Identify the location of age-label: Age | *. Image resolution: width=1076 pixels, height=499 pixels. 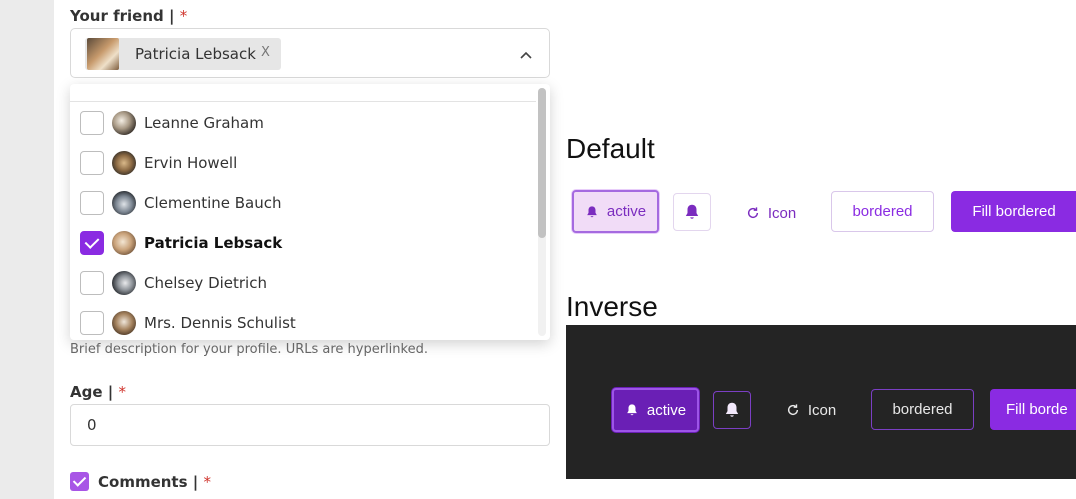
(98, 392).